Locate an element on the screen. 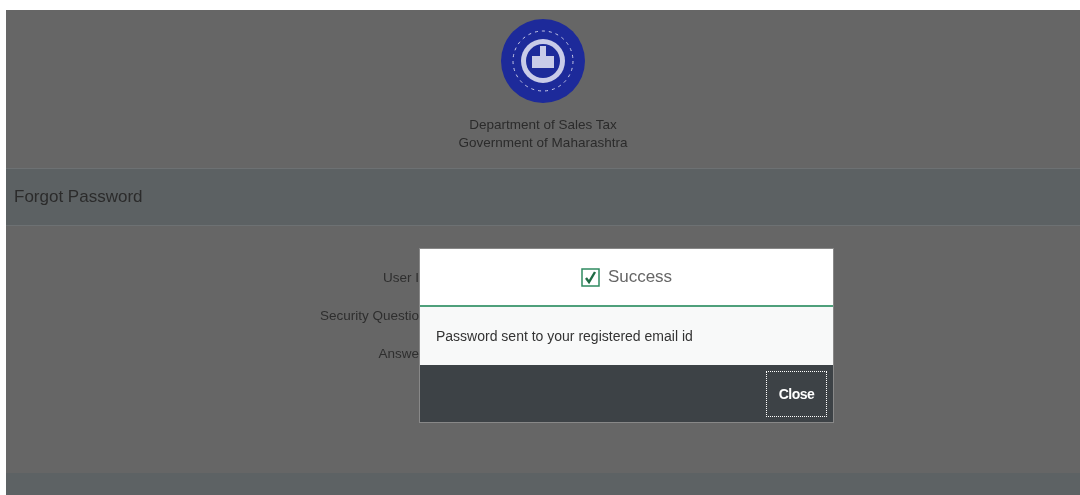  field-label: Security Questio is located at coordinates (369, 315).